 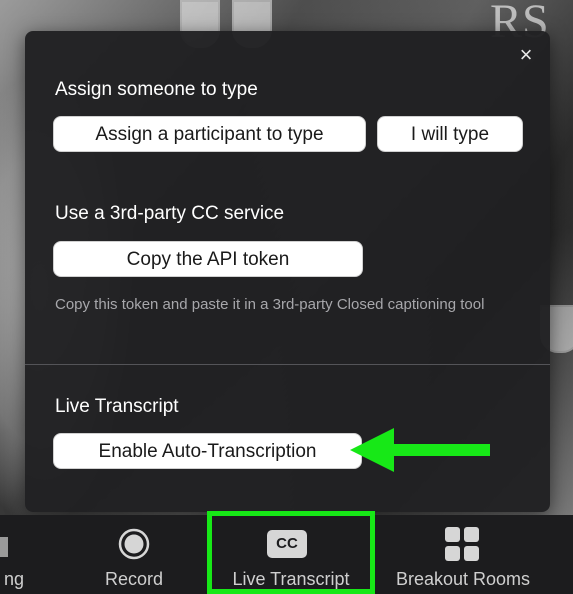 I want to click on toolbar-item-breakout-rooms: Breakout Rooms, so click(x=463, y=554).